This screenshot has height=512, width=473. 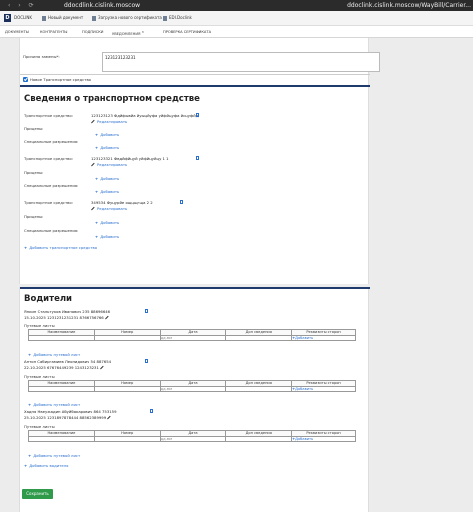 I want to click on nav-documents: ДОКУМЕНТЫ, so click(x=17, y=32).